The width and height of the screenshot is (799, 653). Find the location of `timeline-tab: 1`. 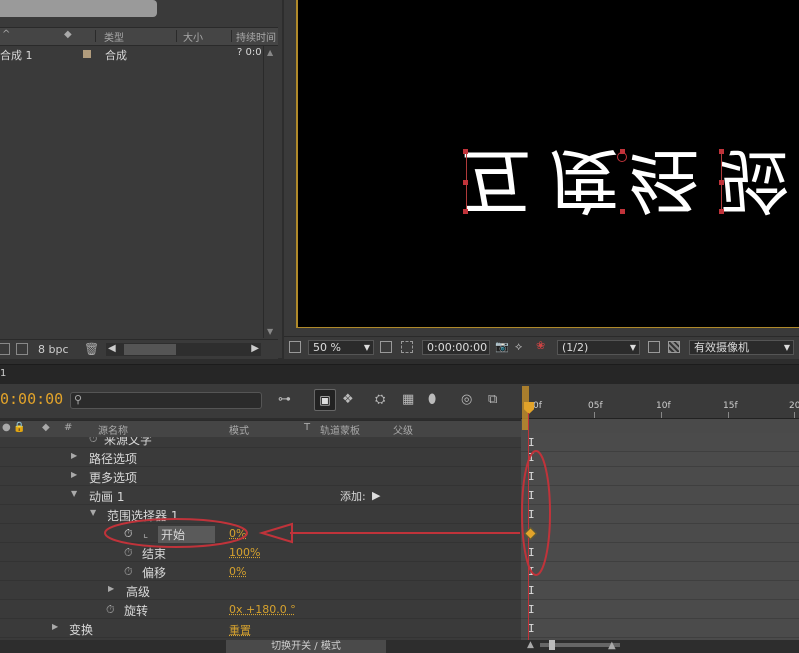

timeline-tab: 1 is located at coordinates (3, 373).